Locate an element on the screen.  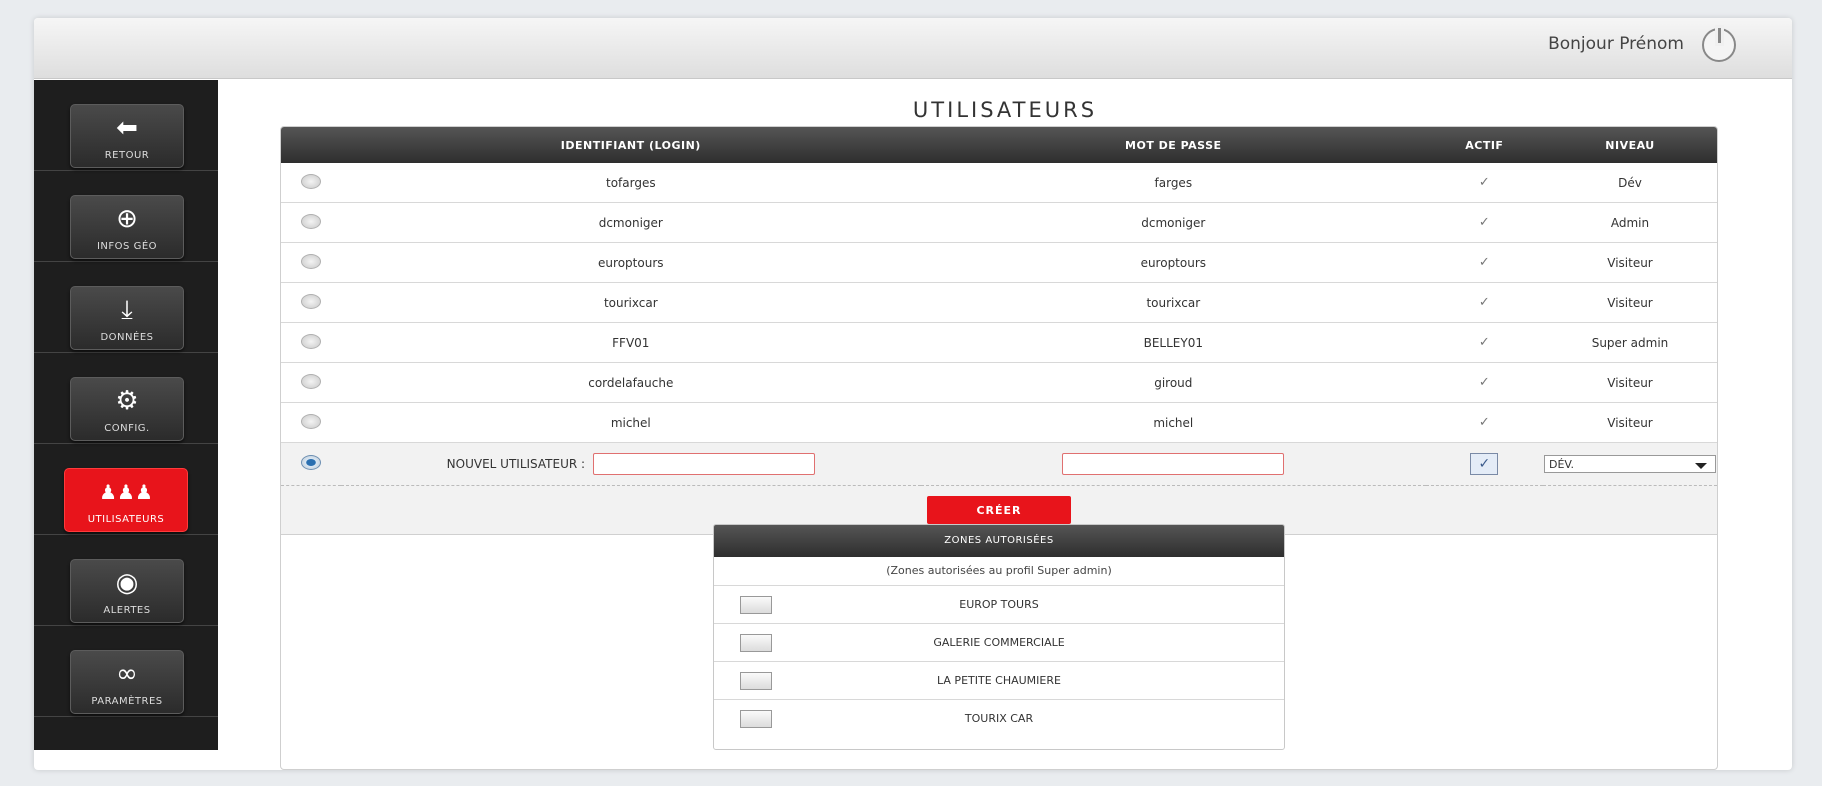
sidebar-item-utilisateurs: ♟♟♟ UTILISATEURS is located at coordinates (126, 489).